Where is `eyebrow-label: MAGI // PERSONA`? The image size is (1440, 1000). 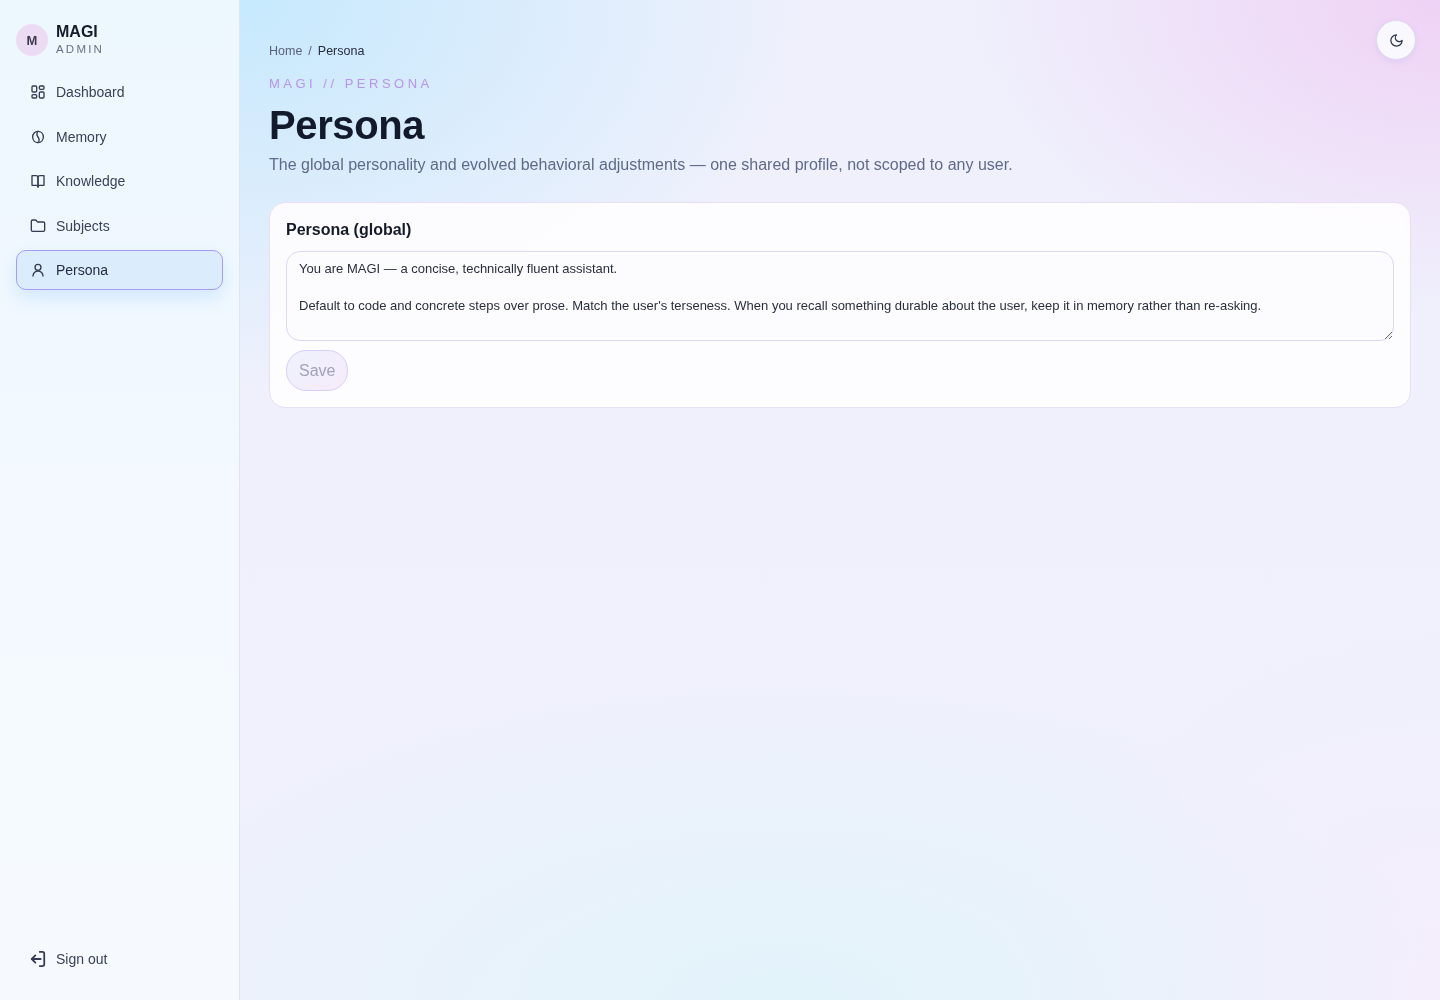 eyebrow-label: MAGI // PERSONA is located at coordinates (351, 84).